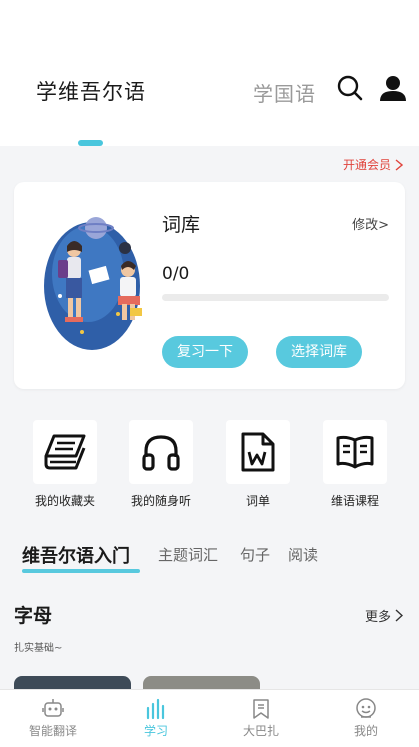  Describe the element at coordinates (258, 452) in the screenshot. I see `word-file-icon` at that location.